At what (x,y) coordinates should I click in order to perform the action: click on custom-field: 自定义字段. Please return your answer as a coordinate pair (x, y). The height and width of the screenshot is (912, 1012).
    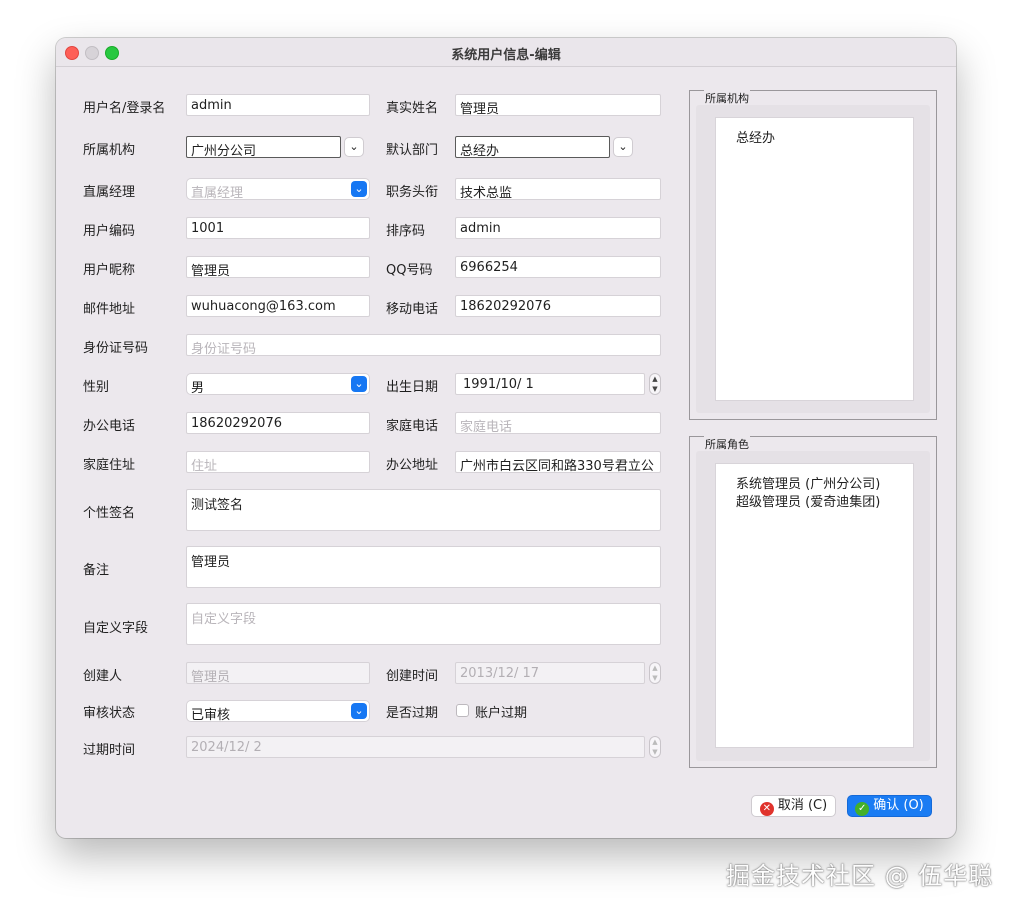
    Looking at the image, I should click on (423, 624).